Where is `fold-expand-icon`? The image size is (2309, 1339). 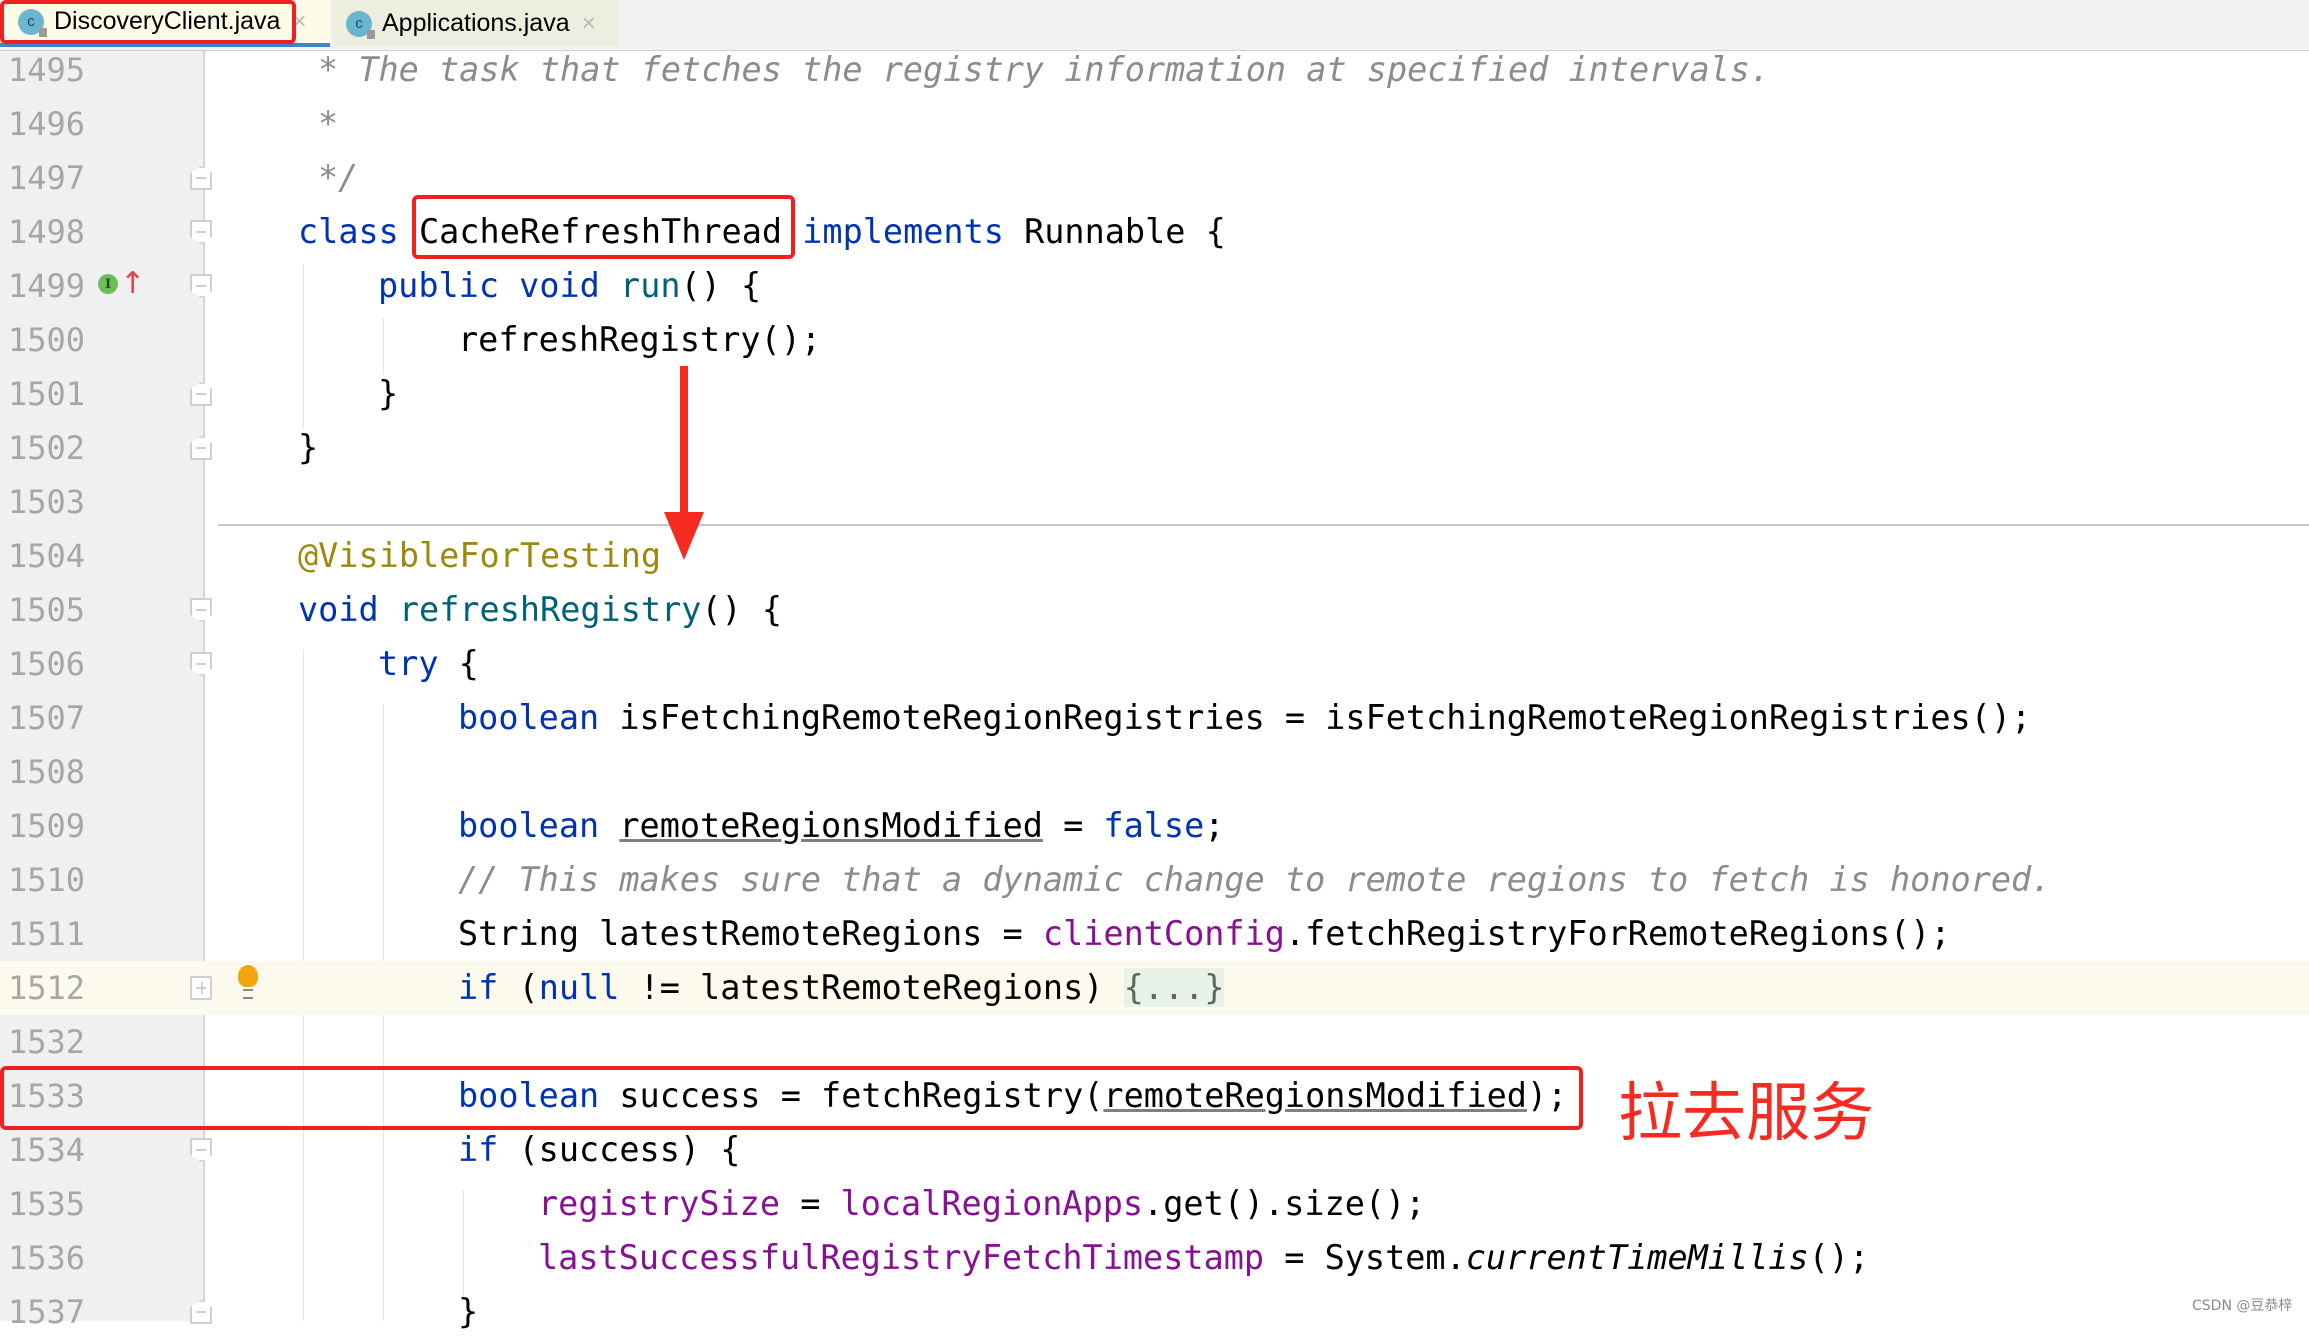
fold-expand-icon is located at coordinates (201, 988).